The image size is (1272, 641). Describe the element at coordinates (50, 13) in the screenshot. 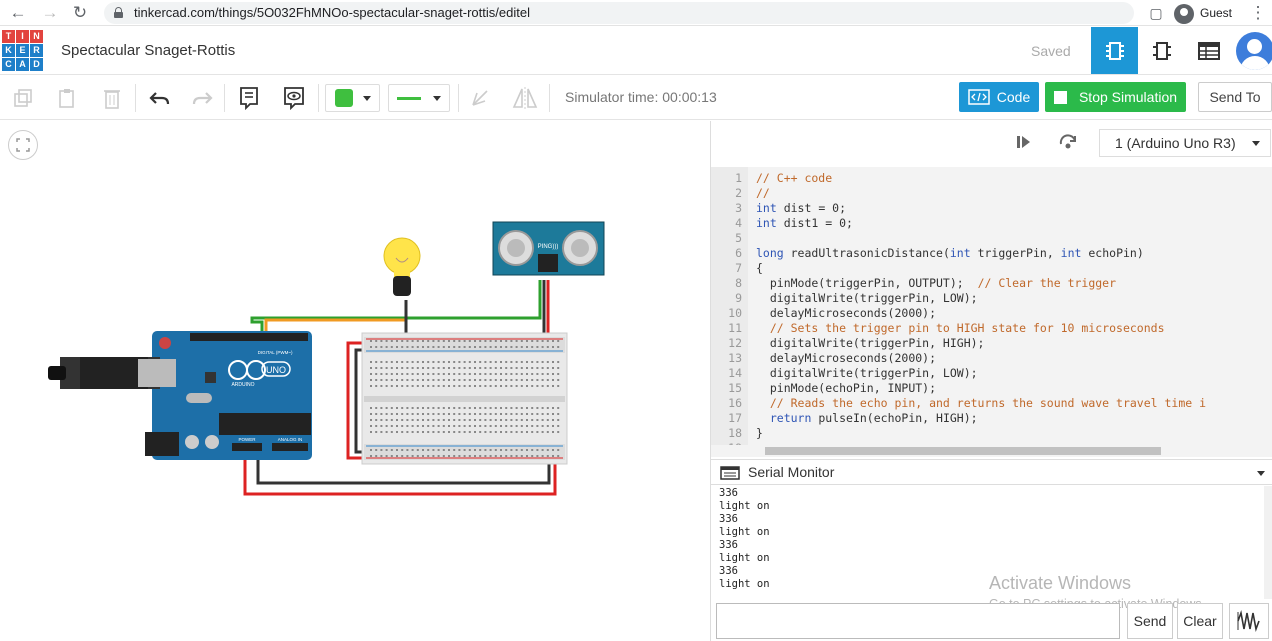

I see `forward-arrow-icon: →` at that location.